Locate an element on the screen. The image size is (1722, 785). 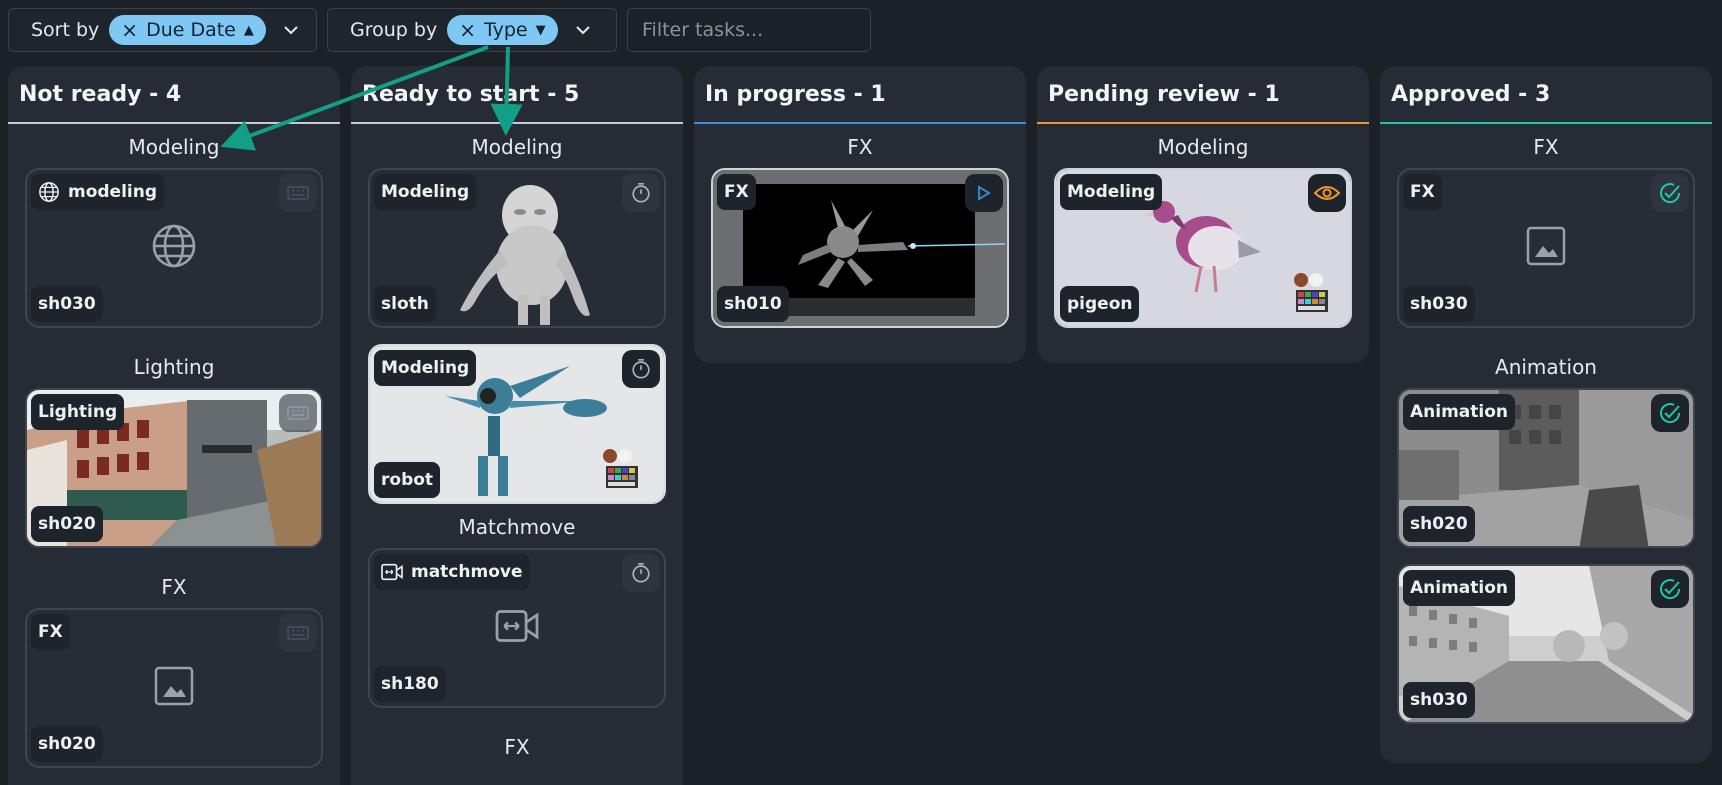
task-type-label: matchmove is located at coordinates (467, 572).